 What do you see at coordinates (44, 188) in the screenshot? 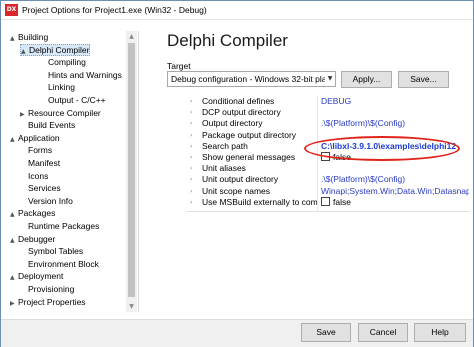
I see `tree-item-label: Services` at bounding box center [44, 188].